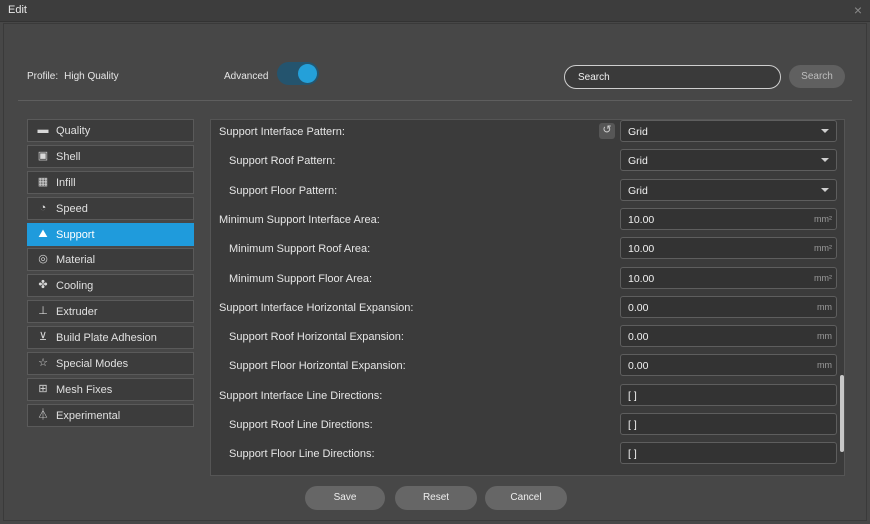 The image size is (870, 524). I want to click on setting-label: Minimum Support Roof Area:, so click(300, 249).